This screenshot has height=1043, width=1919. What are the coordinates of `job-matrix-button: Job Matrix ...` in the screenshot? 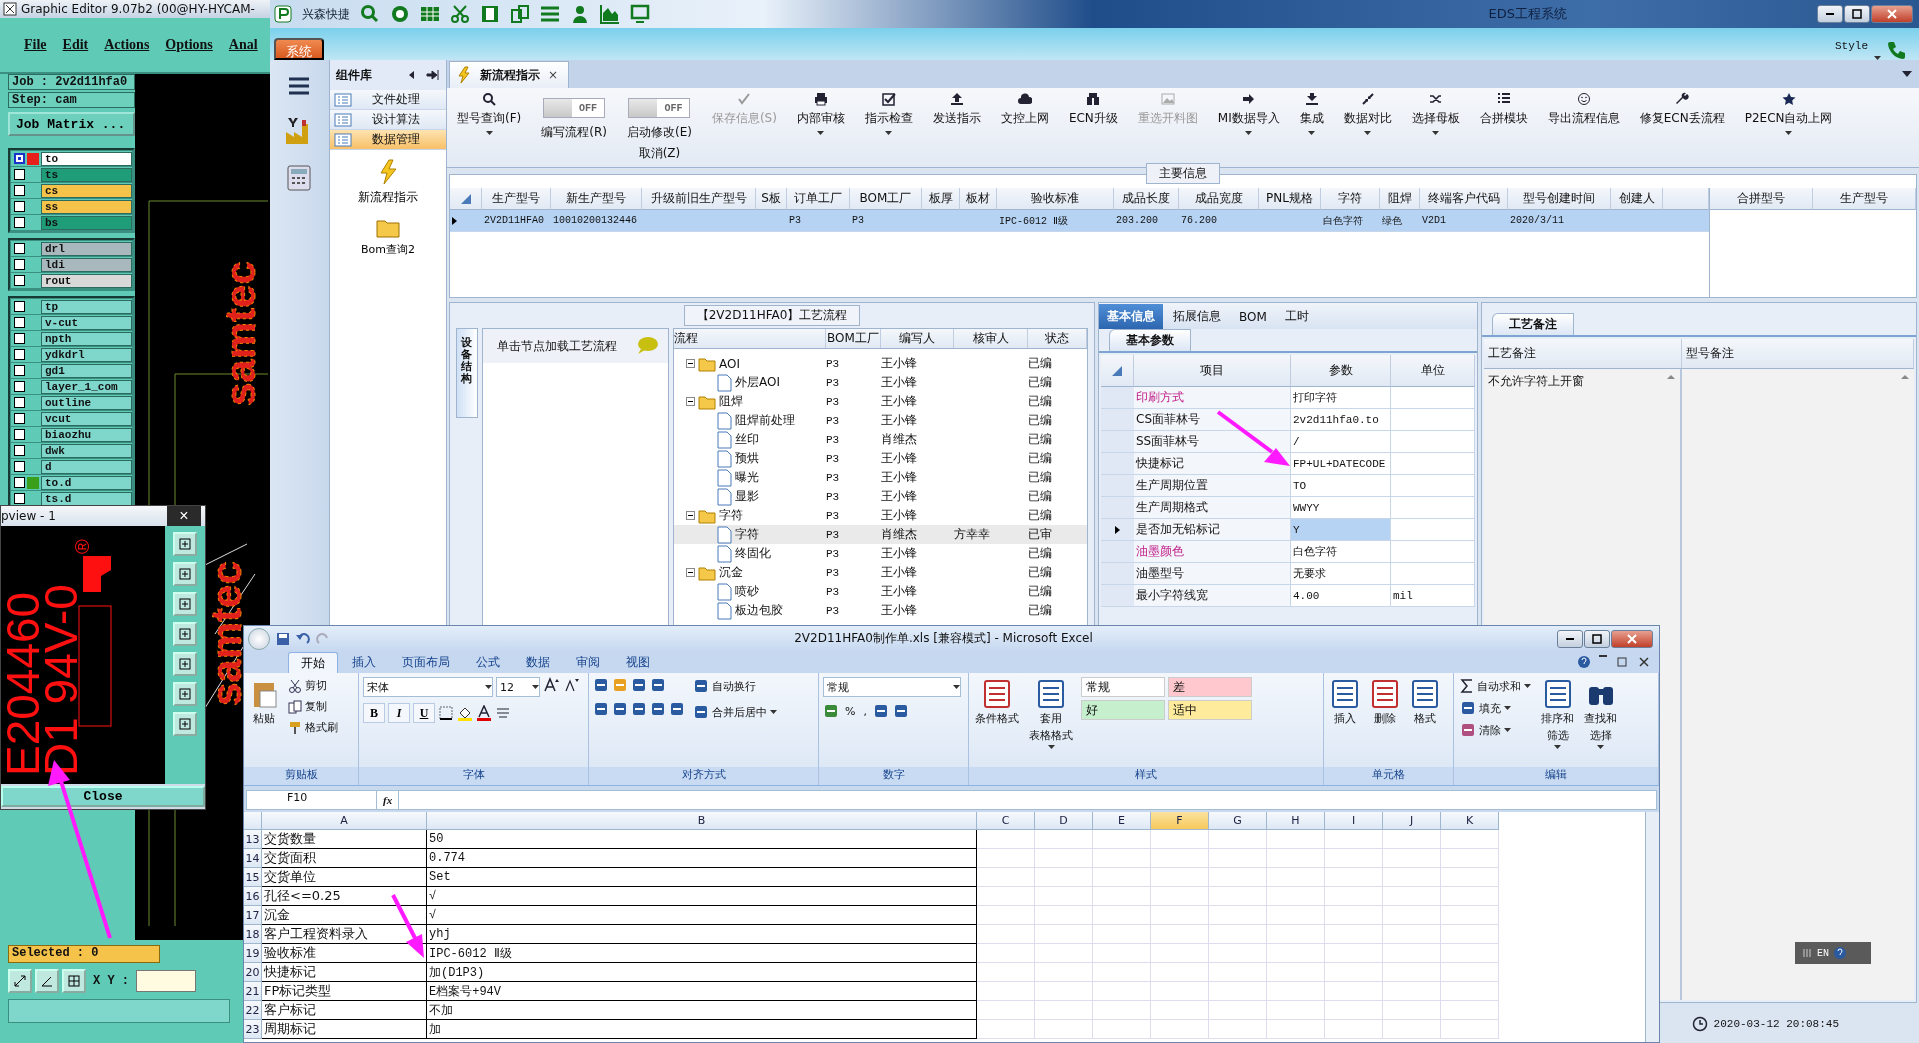 It's located at (71, 124).